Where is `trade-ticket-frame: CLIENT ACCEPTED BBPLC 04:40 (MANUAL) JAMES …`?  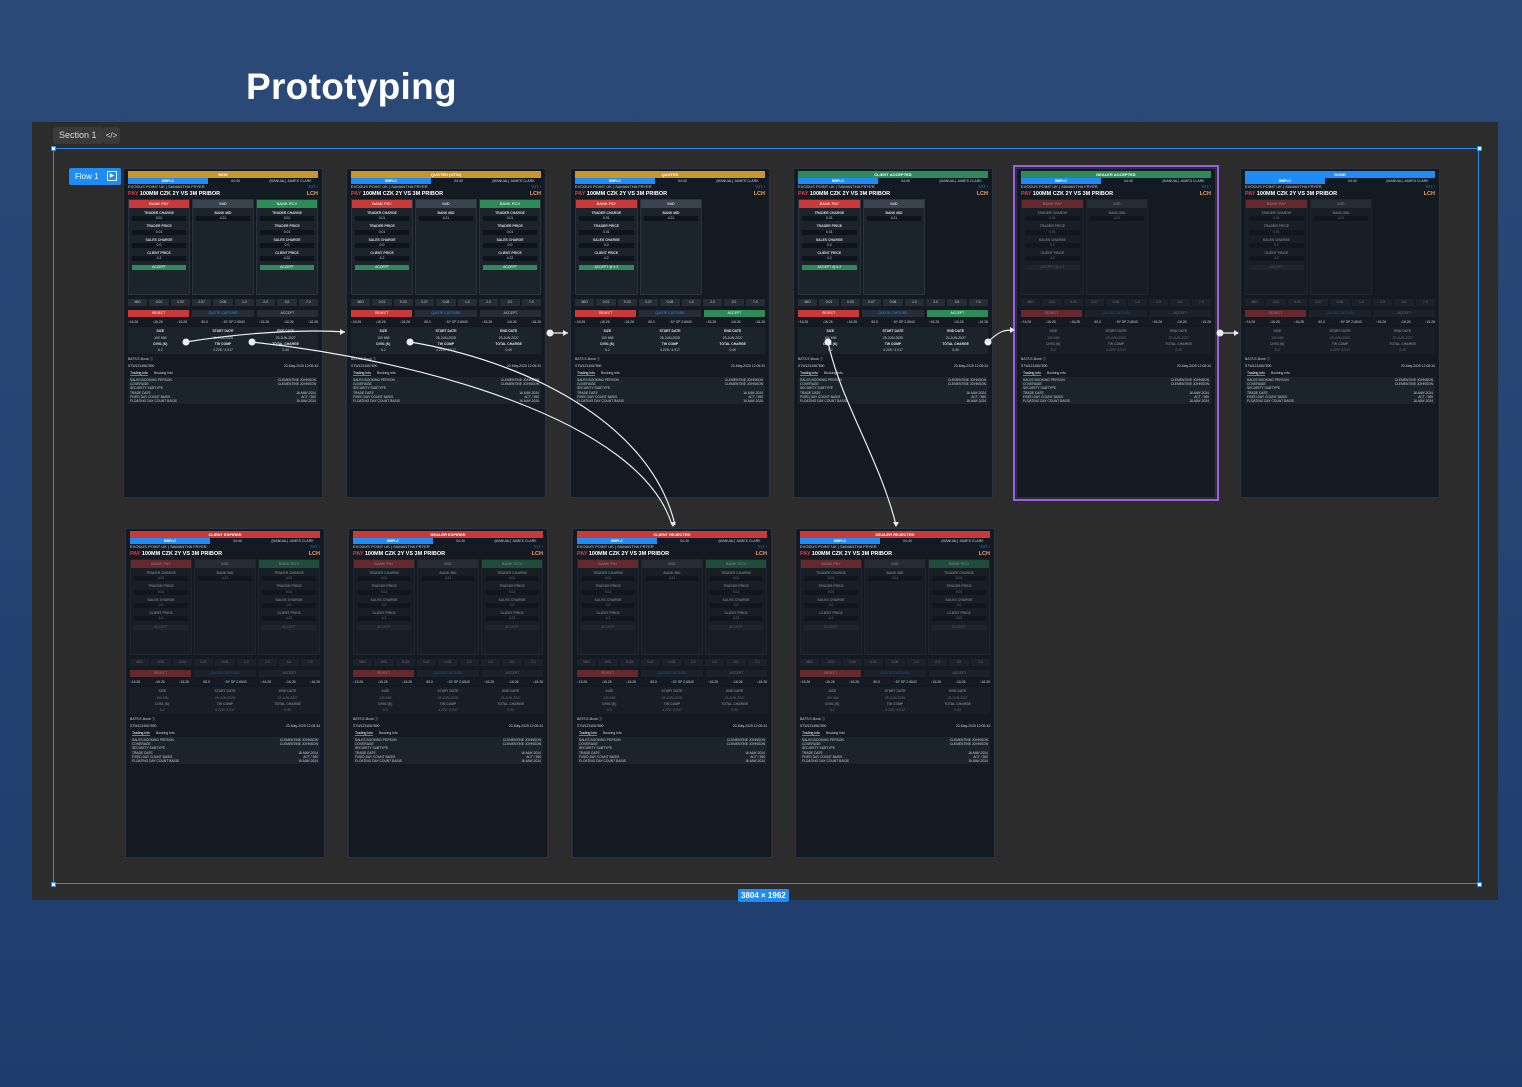
trade-ticket-frame: CLIENT ACCEPTED BBPLC 04:40 (MANUAL) JAMES … is located at coordinates (893, 333).